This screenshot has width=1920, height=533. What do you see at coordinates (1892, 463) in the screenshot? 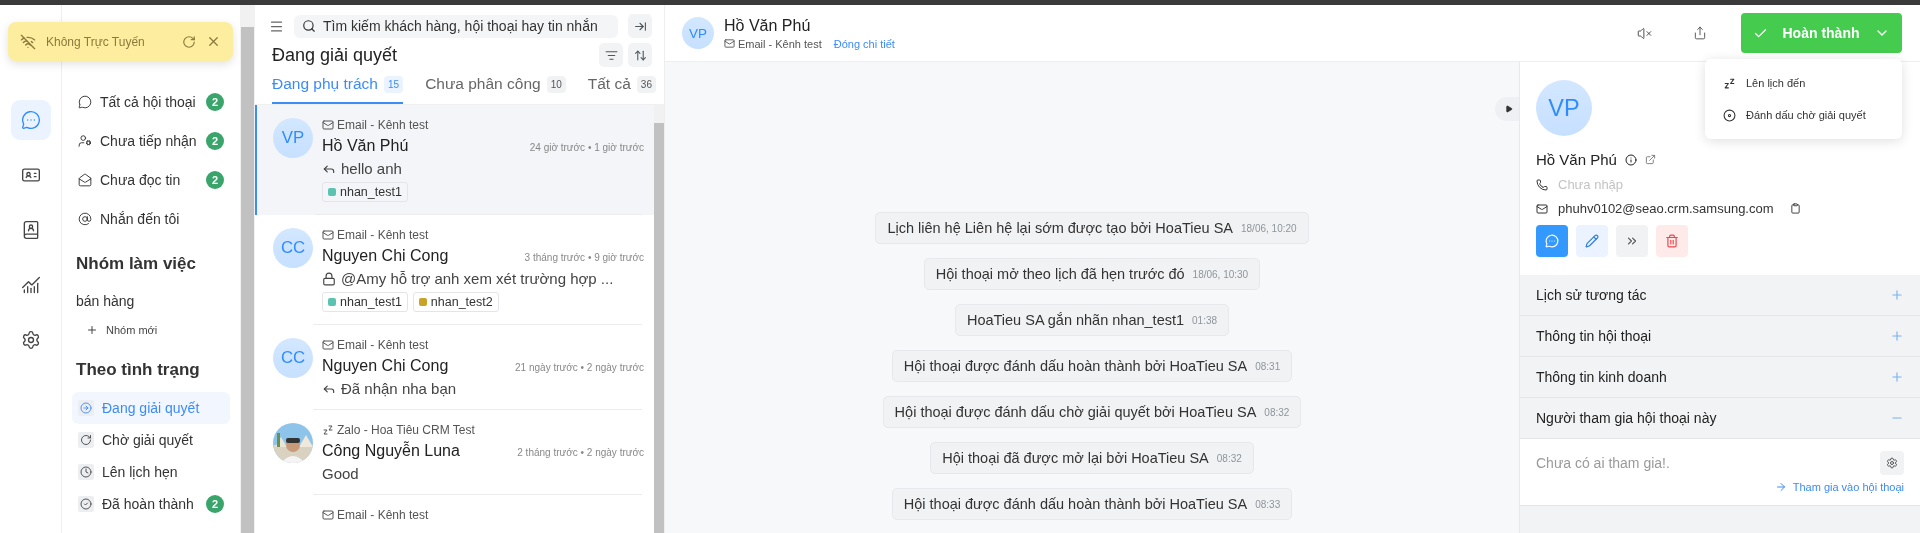
I see `settings-button` at bounding box center [1892, 463].